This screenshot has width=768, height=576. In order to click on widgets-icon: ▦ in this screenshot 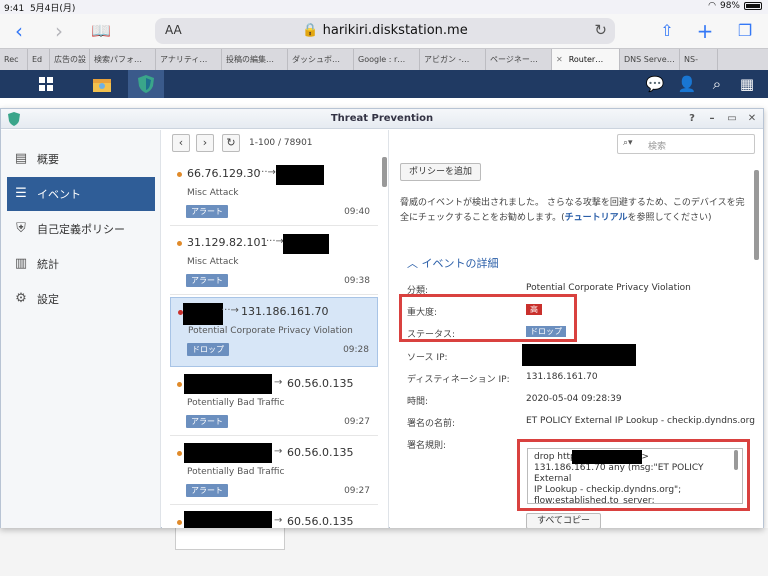, I will do `click(747, 84)`.